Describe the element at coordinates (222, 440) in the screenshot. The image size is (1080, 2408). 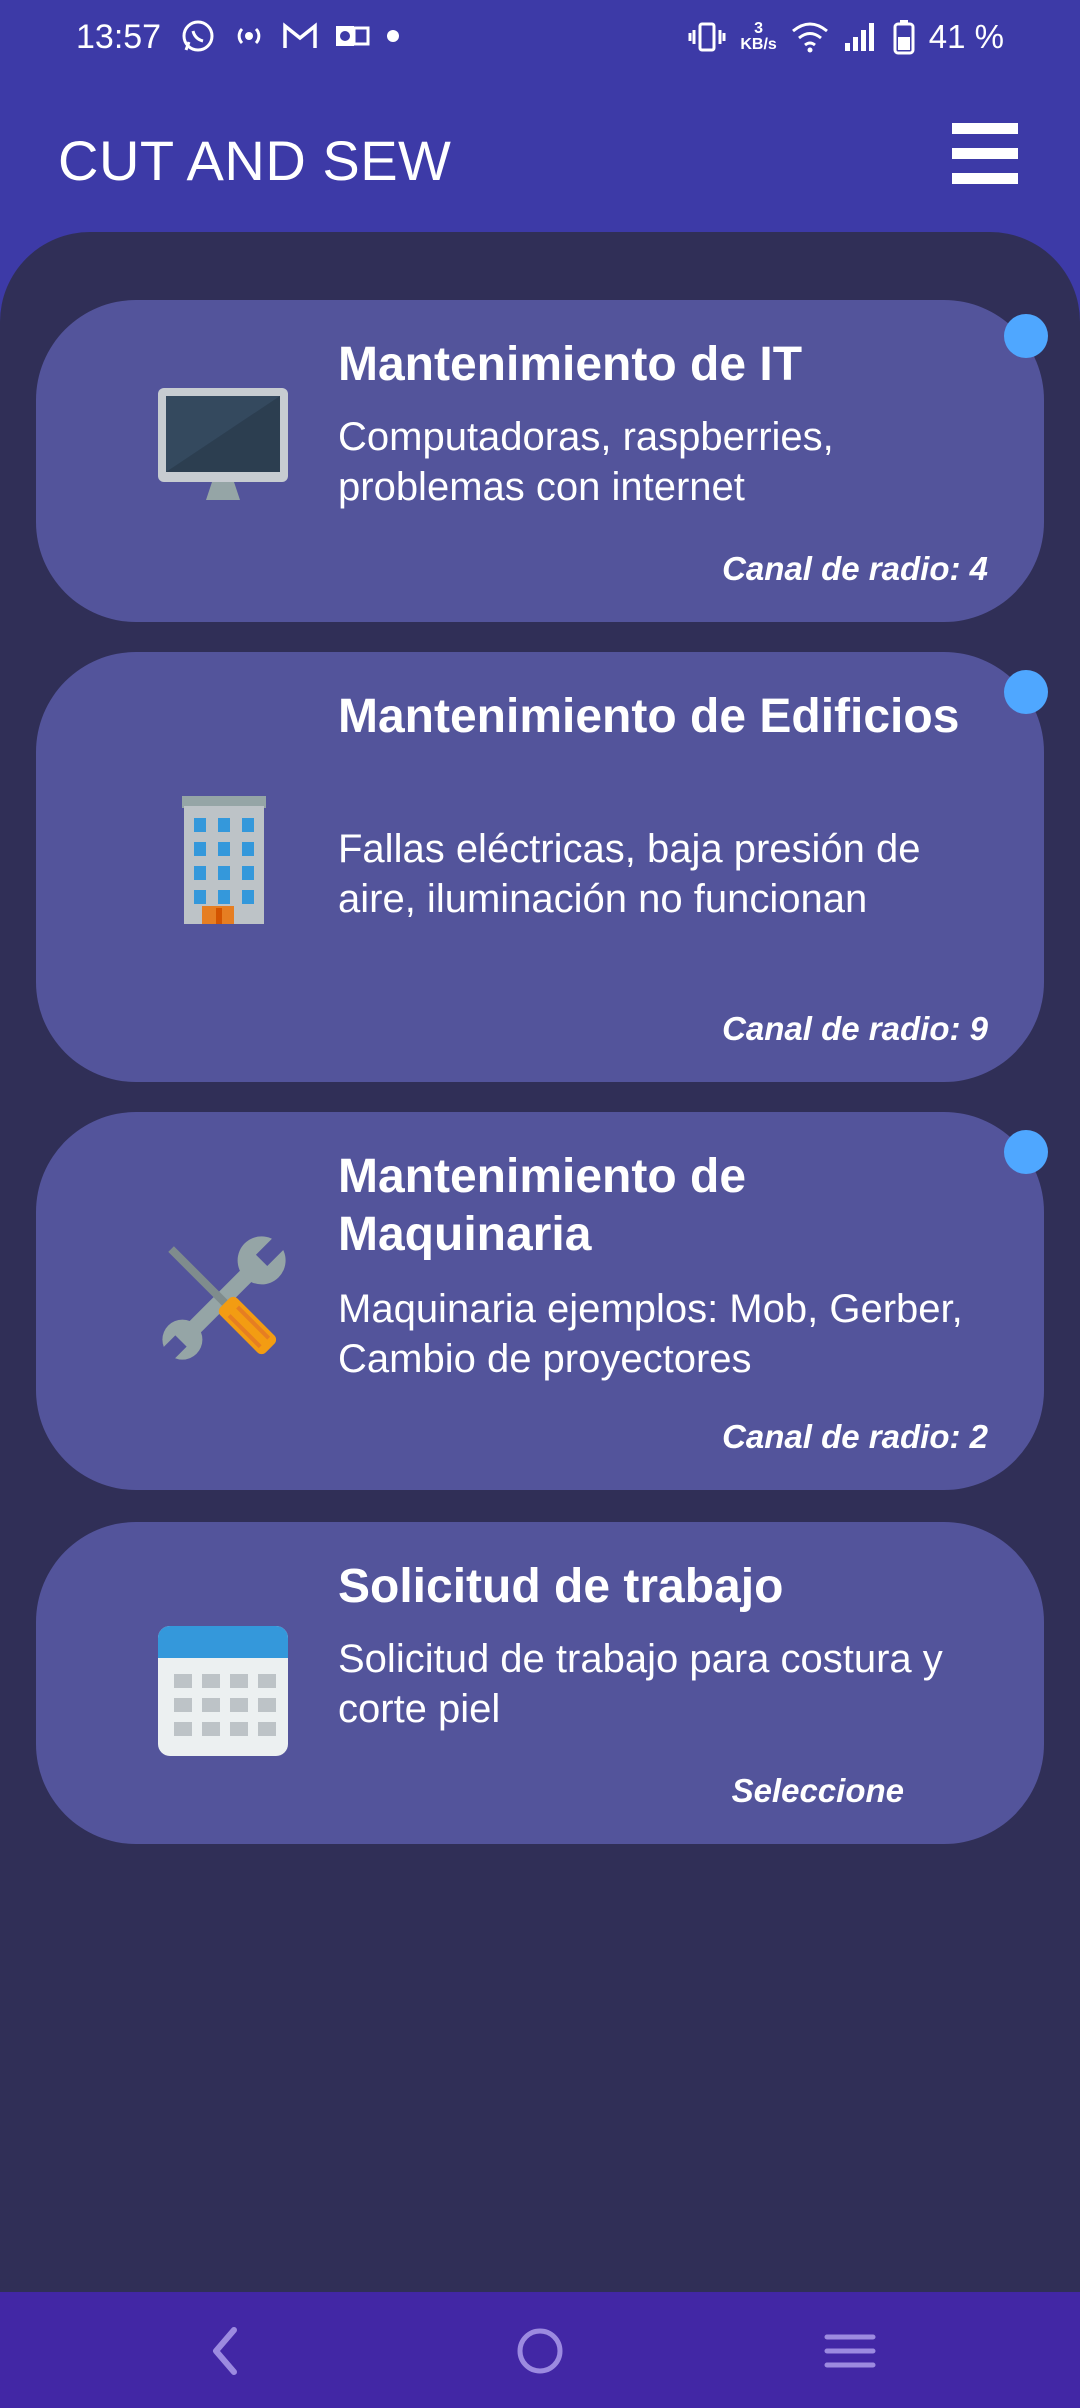
I see `computer-monitor-icon` at that location.